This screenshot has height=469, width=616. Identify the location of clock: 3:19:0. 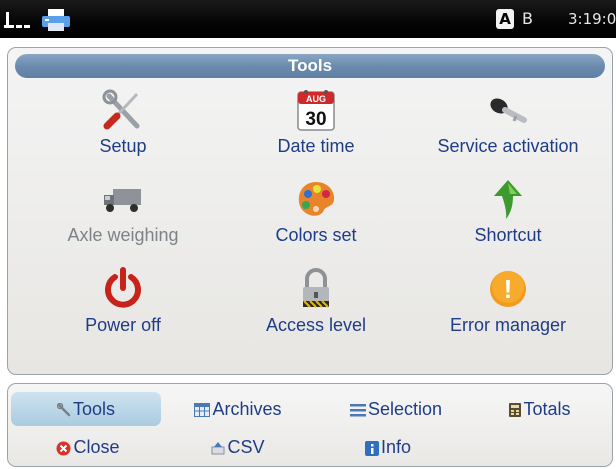
(592, 19).